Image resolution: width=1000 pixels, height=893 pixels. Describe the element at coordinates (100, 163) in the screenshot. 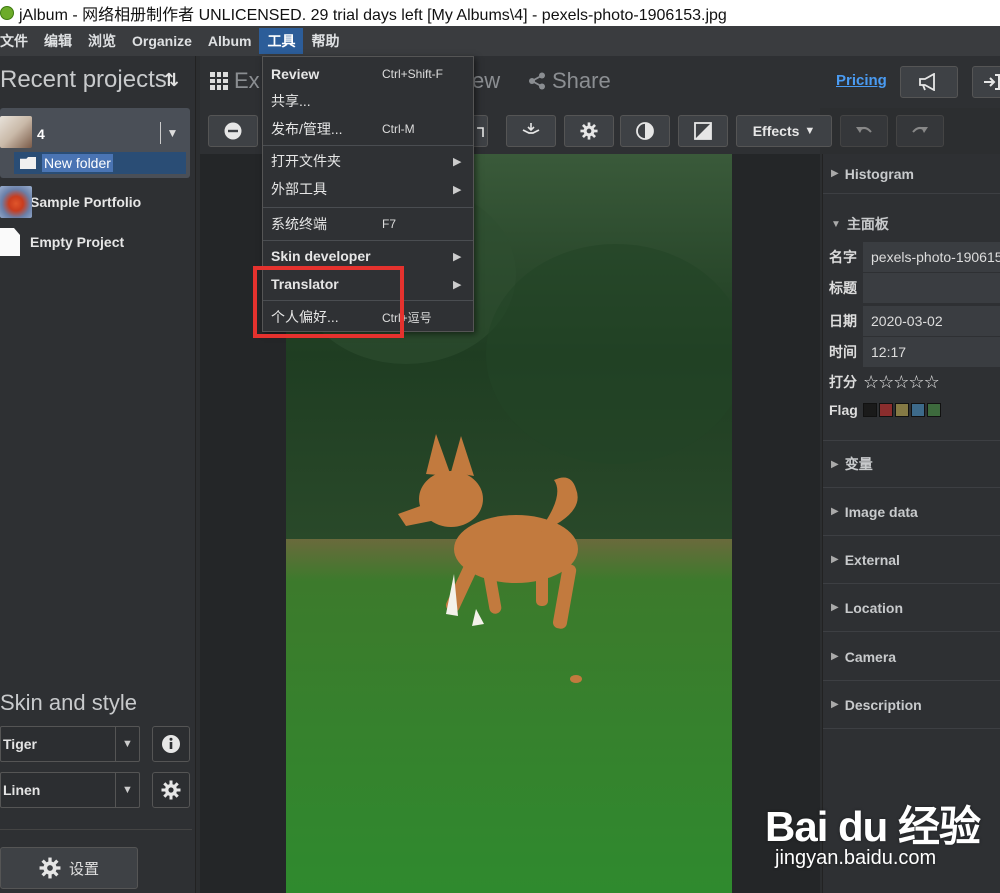

I see `folder-item-new: New folder` at that location.